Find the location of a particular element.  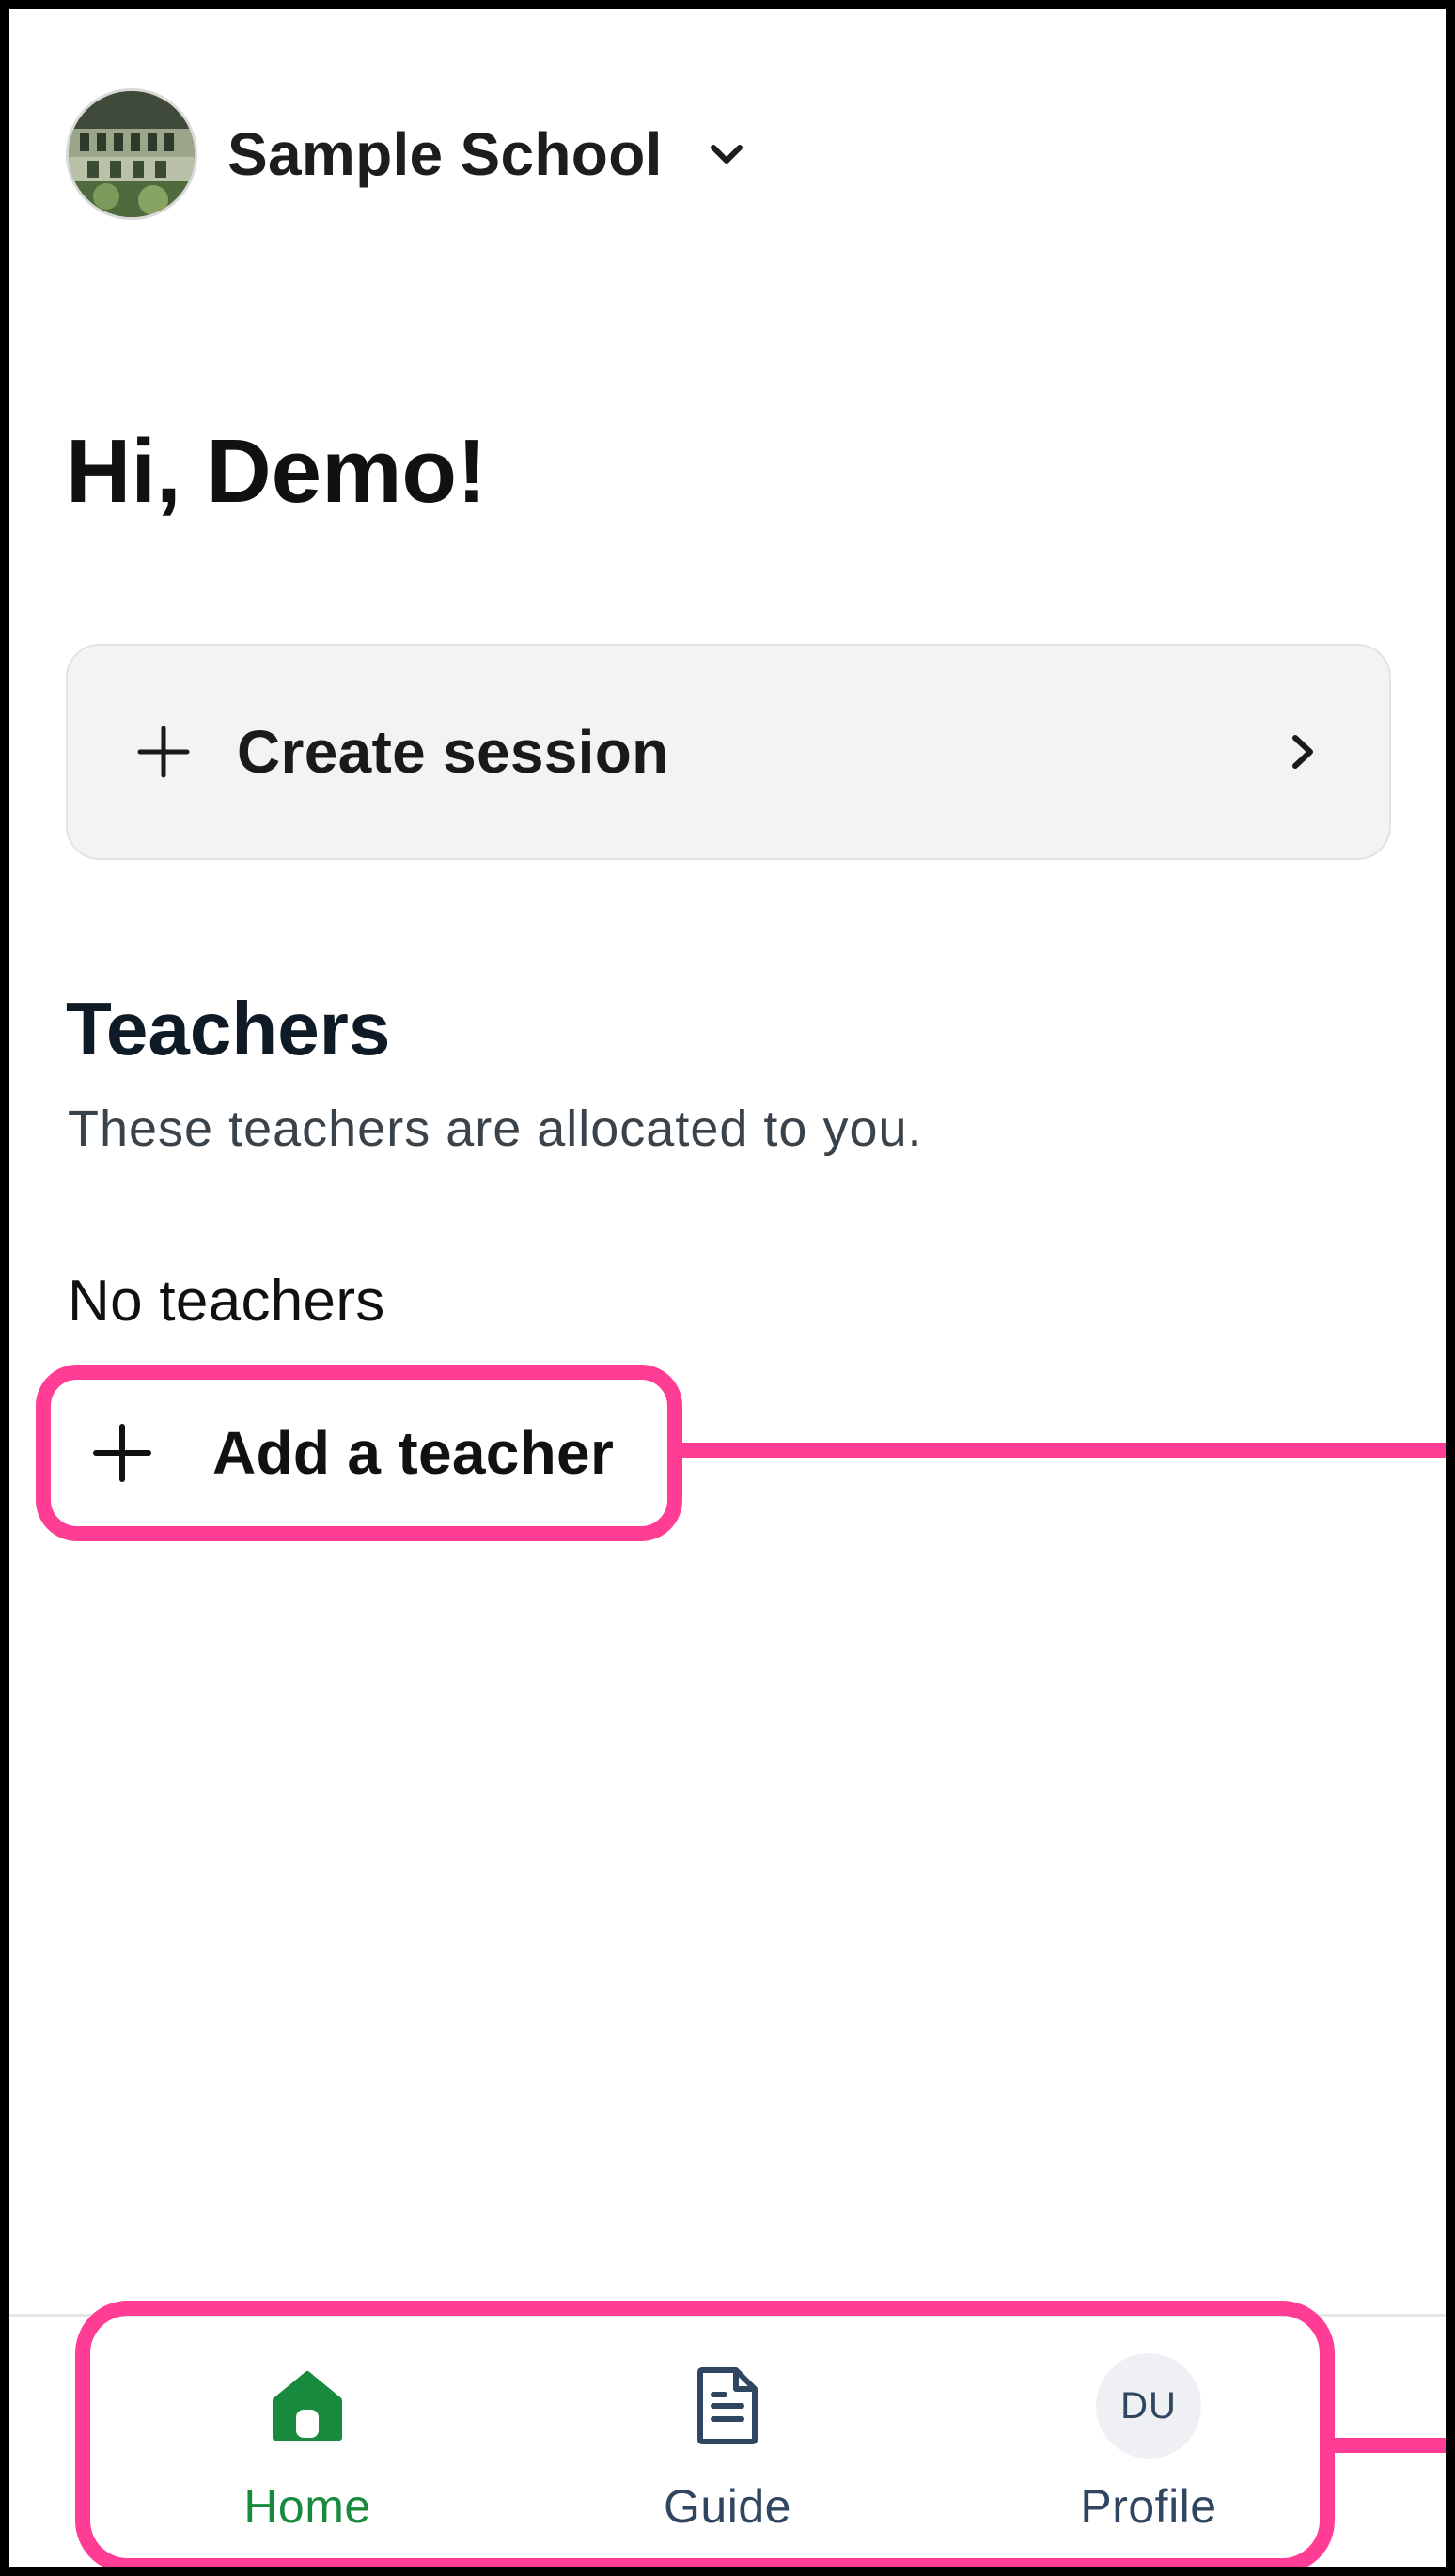

add-teacher-label: Add a teacher is located at coordinates (413, 1453).